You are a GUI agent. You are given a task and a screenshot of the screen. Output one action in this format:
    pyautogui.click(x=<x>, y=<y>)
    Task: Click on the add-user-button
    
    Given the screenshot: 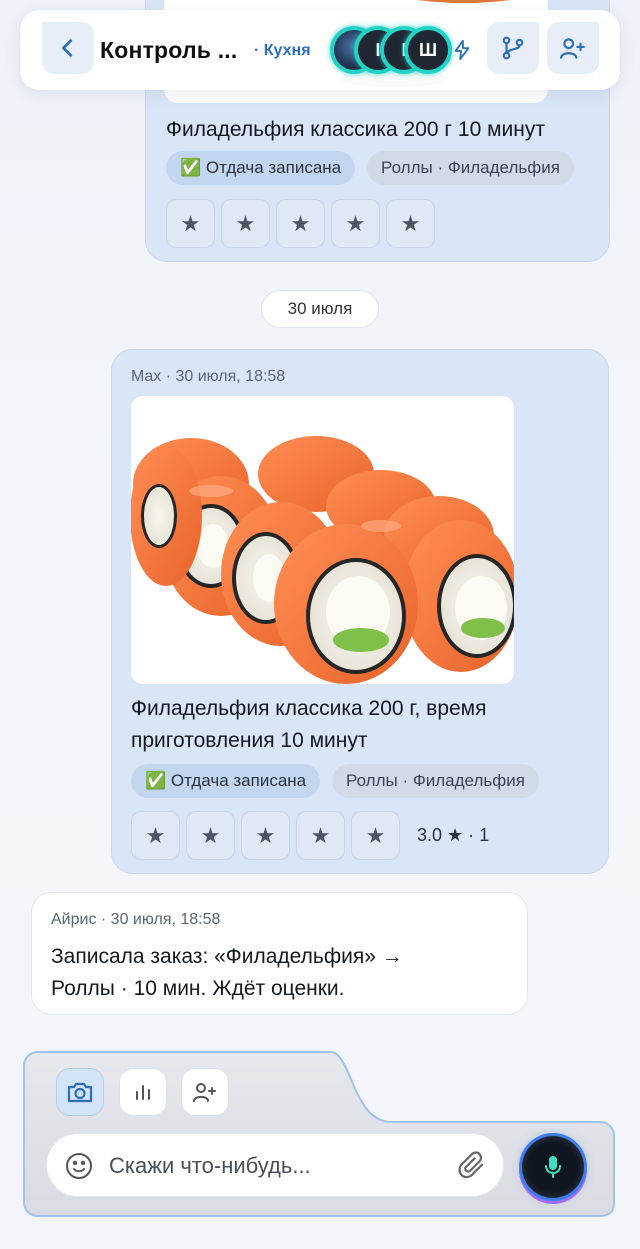 What is the action you would take?
    pyautogui.click(x=573, y=48)
    